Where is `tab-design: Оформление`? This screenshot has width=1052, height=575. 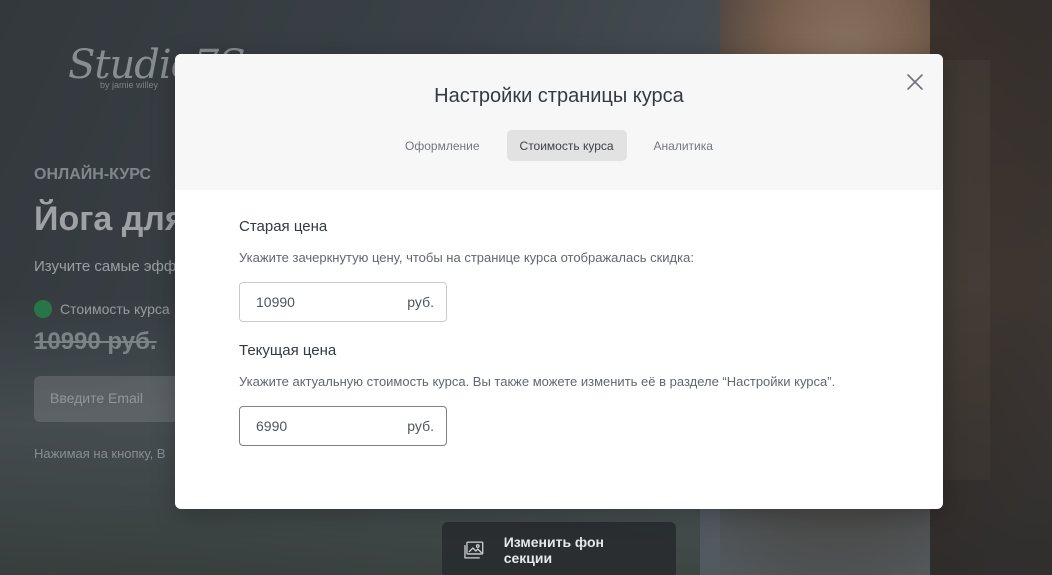
tab-design: Оформление is located at coordinates (442, 145).